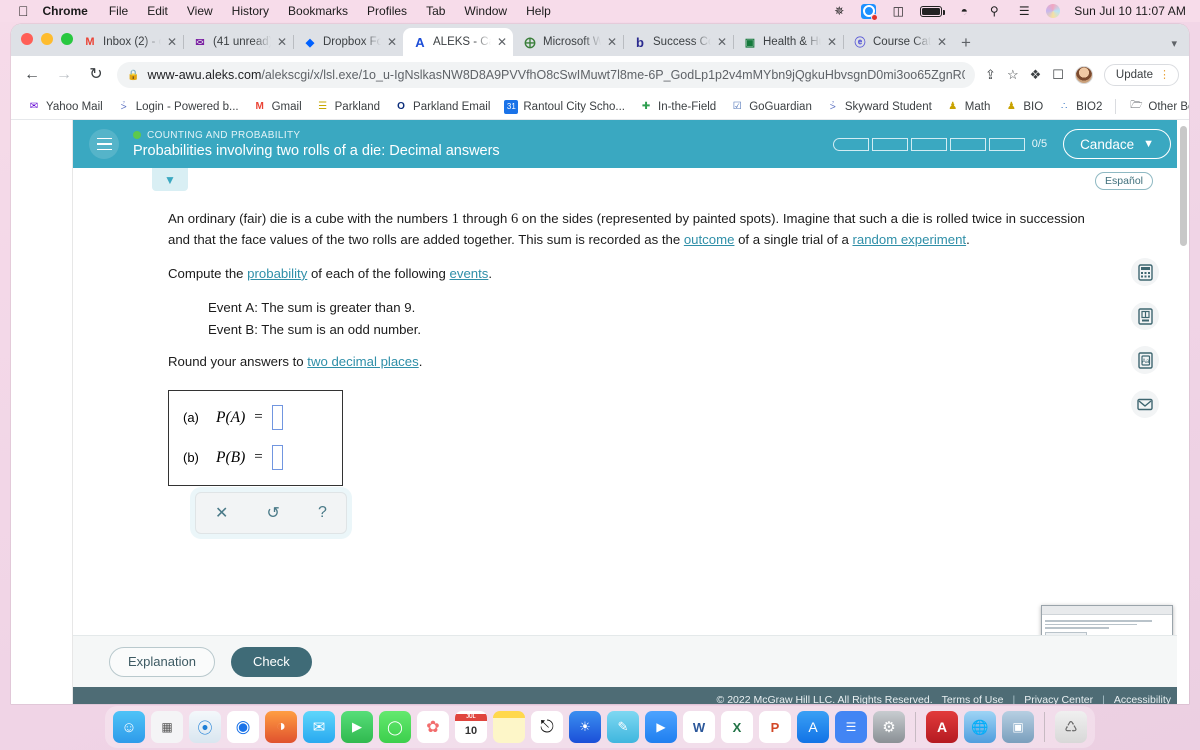 The image size is (1200, 750). I want to click on dock-app-microsoft-excel: X, so click(737, 727).